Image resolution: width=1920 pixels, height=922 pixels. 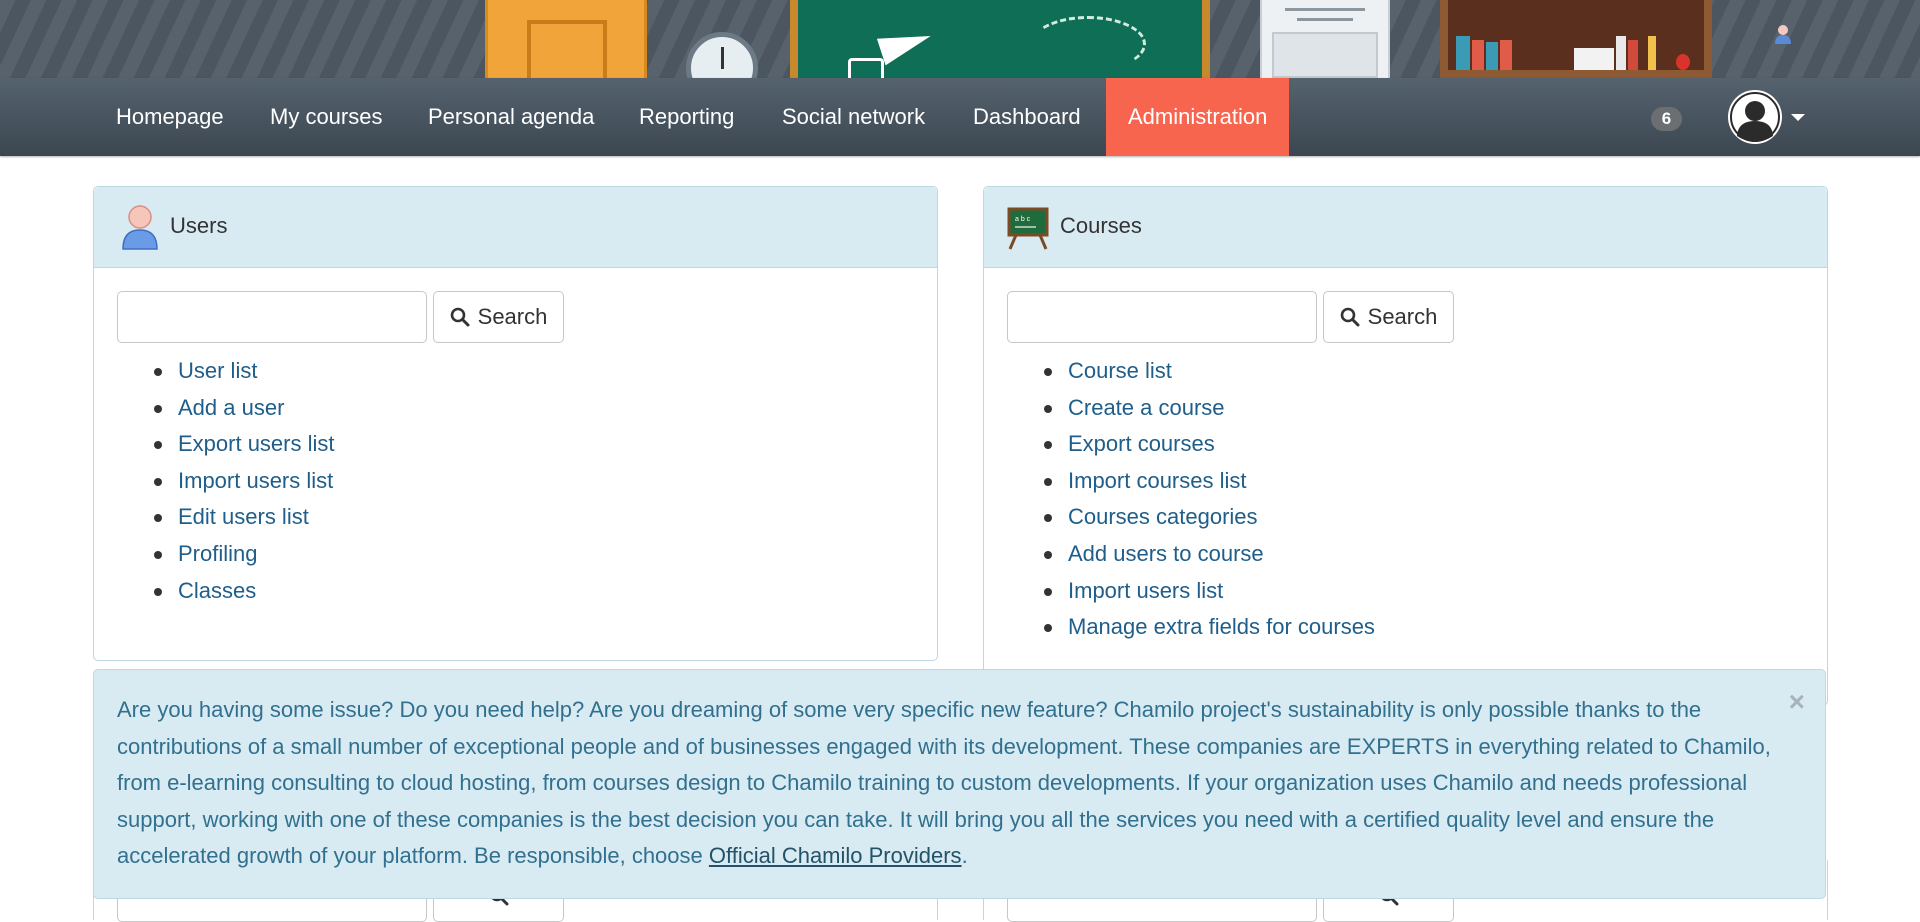 What do you see at coordinates (511, 117) in the screenshot?
I see `nav-personal-agenda: Personal agenda` at bounding box center [511, 117].